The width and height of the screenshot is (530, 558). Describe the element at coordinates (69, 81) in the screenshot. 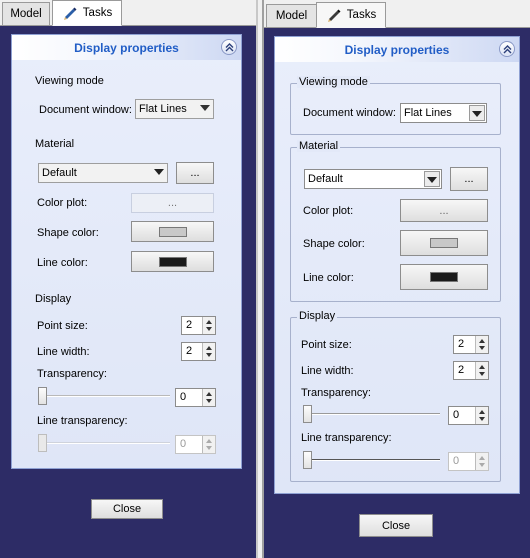

I see `viewing-mode-heading: Viewing mode` at that location.